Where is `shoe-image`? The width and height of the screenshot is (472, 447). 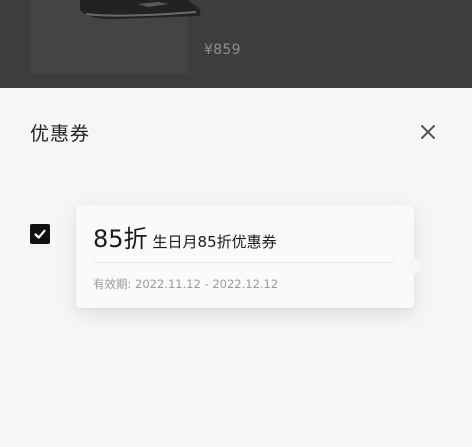
shoe-image is located at coordinates (140, 10).